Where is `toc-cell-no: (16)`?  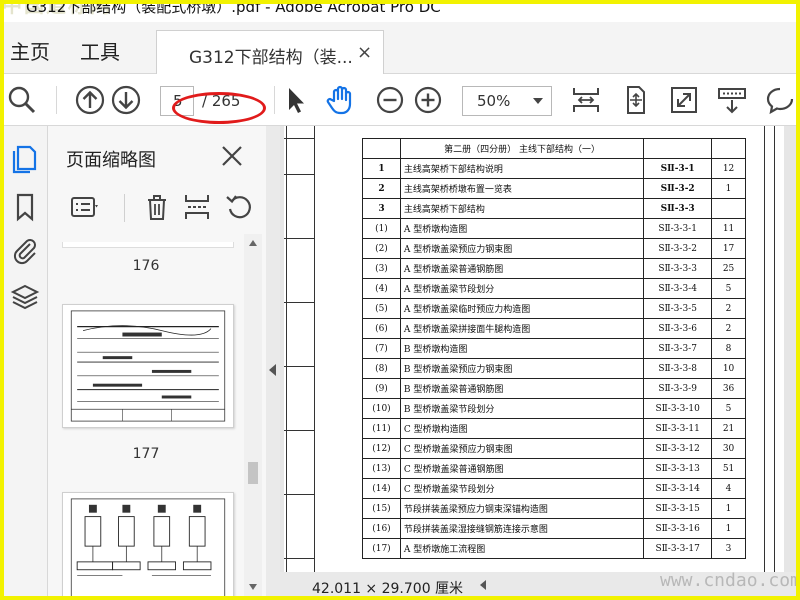 toc-cell-no: (16) is located at coordinates (381, 528).